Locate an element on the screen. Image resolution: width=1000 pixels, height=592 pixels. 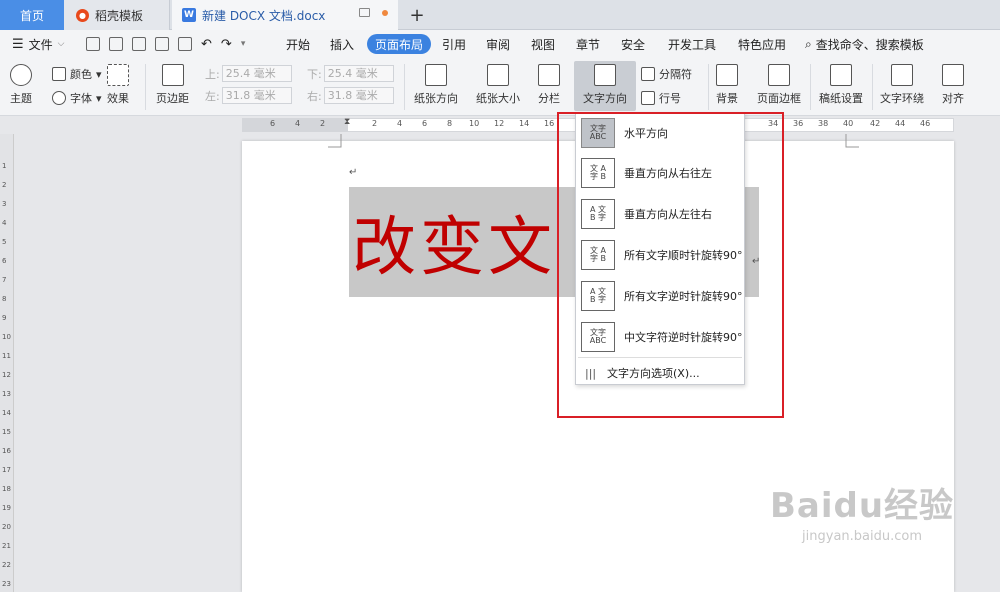
orientation-button: 纸张方向 is located at coordinates (436, 85).